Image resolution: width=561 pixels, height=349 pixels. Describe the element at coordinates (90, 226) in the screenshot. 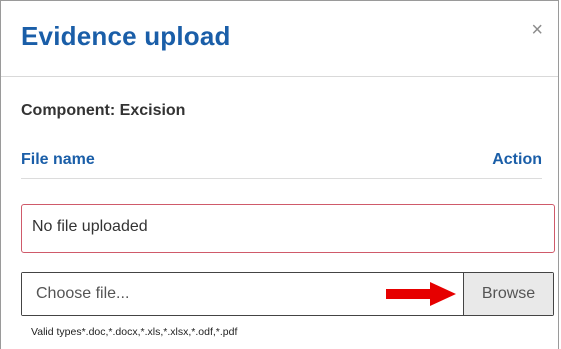

I see `no-file-message: No file uploaded` at that location.